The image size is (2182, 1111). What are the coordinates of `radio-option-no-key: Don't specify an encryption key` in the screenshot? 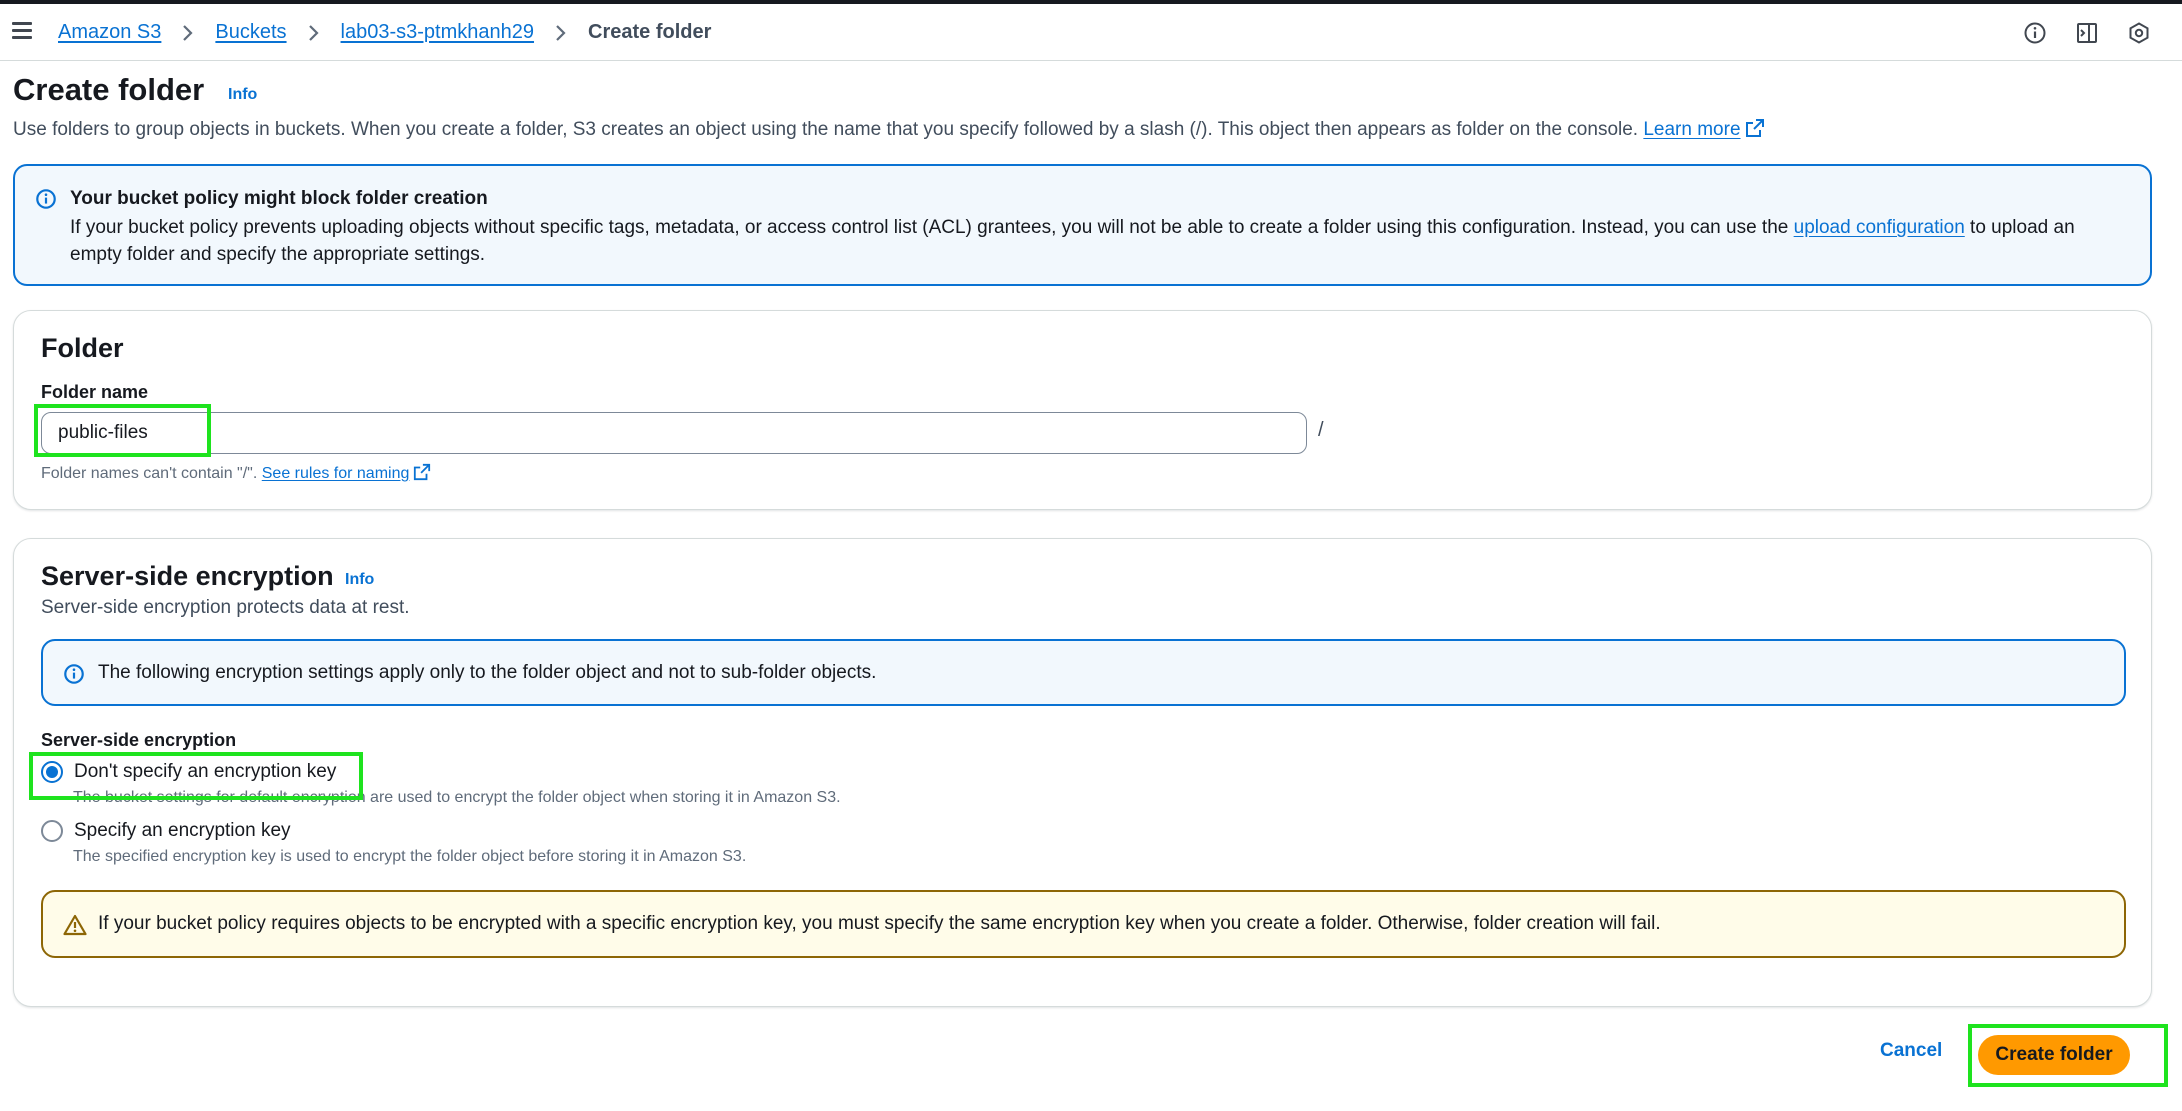 It's located at (188, 772).